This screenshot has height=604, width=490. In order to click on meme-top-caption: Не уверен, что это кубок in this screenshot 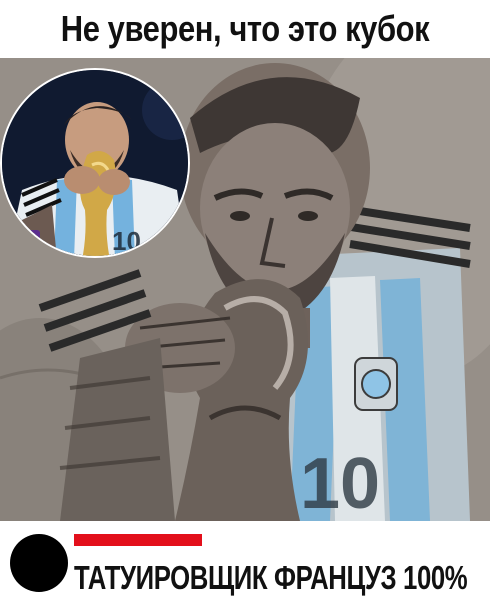, I will do `click(245, 28)`.